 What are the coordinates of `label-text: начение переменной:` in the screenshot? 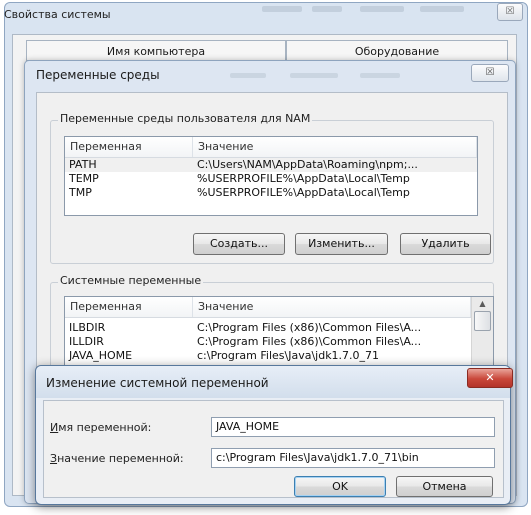 It's located at (120, 458).